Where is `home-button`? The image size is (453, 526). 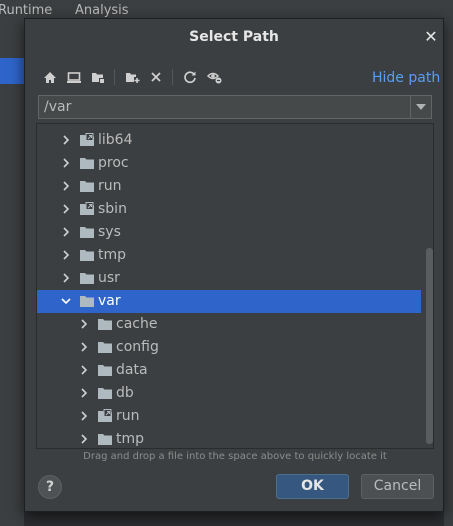 home-button is located at coordinates (50, 77).